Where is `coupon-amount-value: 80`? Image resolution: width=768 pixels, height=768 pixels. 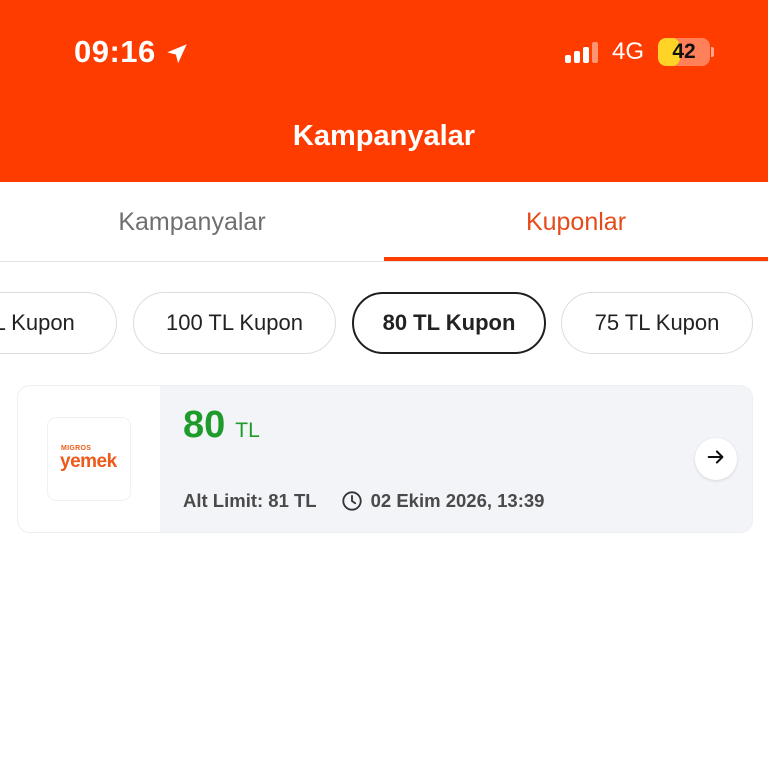 coupon-amount-value: 80 is located at coordinates (204, 425).